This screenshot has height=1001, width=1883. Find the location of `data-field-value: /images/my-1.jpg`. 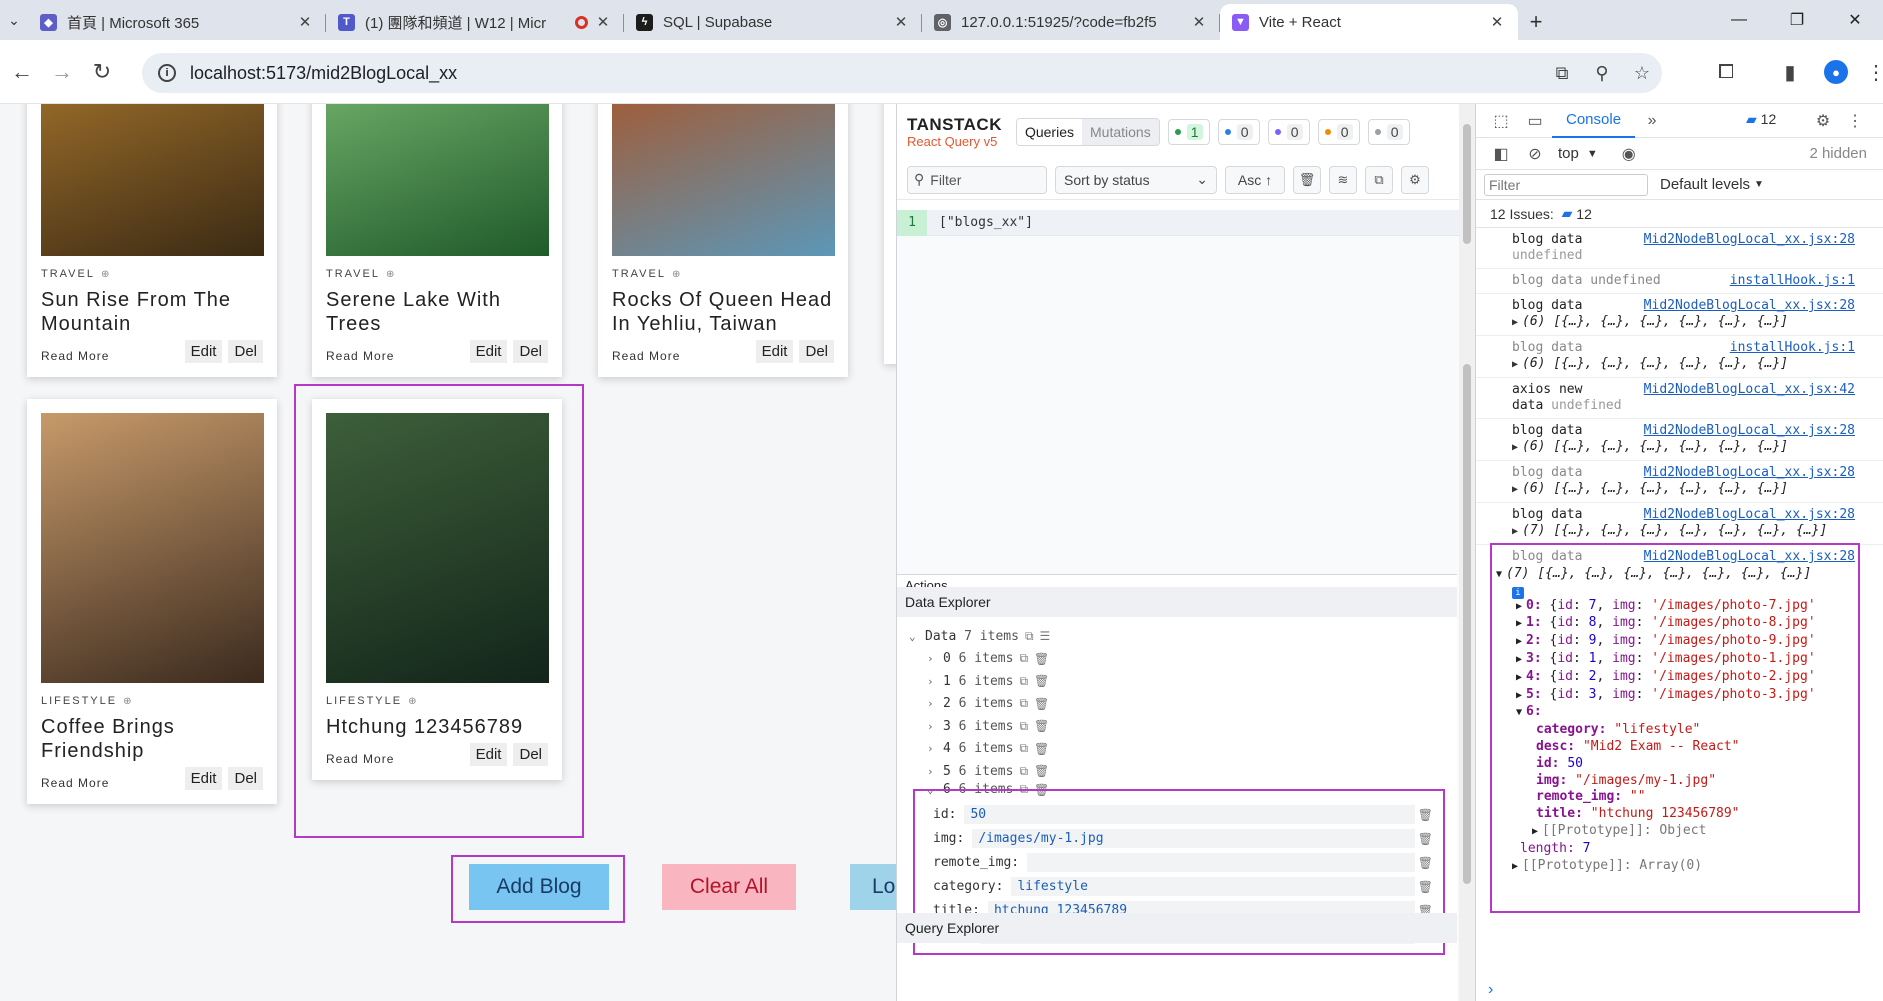

data-field-value: /images/my-1.jpg is located at coordinates (1193, 838).